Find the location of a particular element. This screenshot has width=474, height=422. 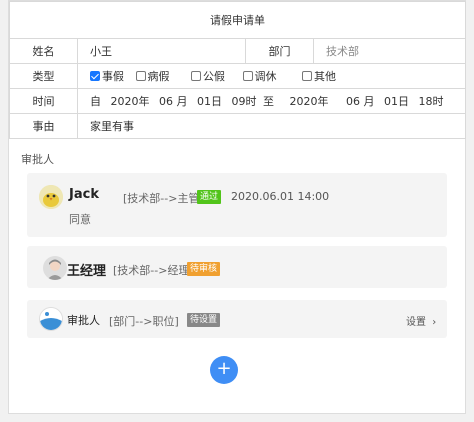

approver-role: [技术部-->主管] is located at coordinates (163, 198).